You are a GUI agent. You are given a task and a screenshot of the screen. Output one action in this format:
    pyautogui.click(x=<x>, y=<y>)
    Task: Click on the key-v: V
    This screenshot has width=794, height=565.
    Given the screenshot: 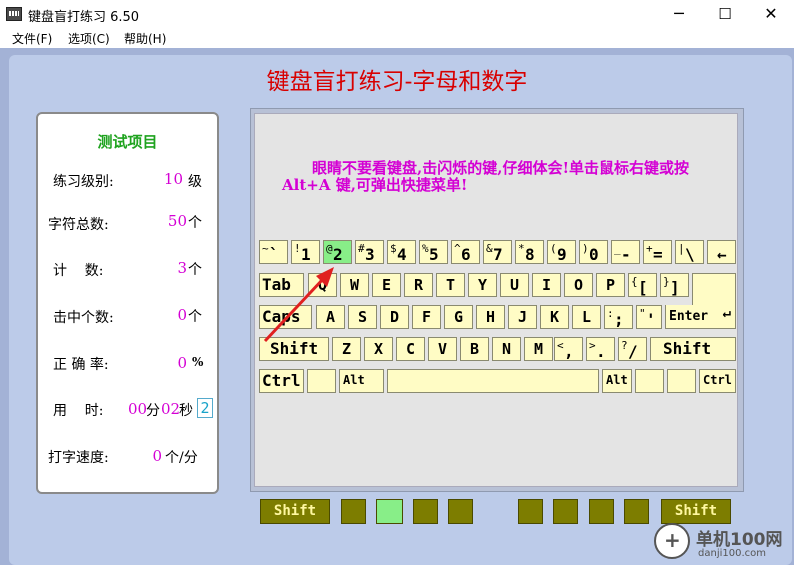 What is the action you would take?
    pyautogui.click(x=442, y=349)
    